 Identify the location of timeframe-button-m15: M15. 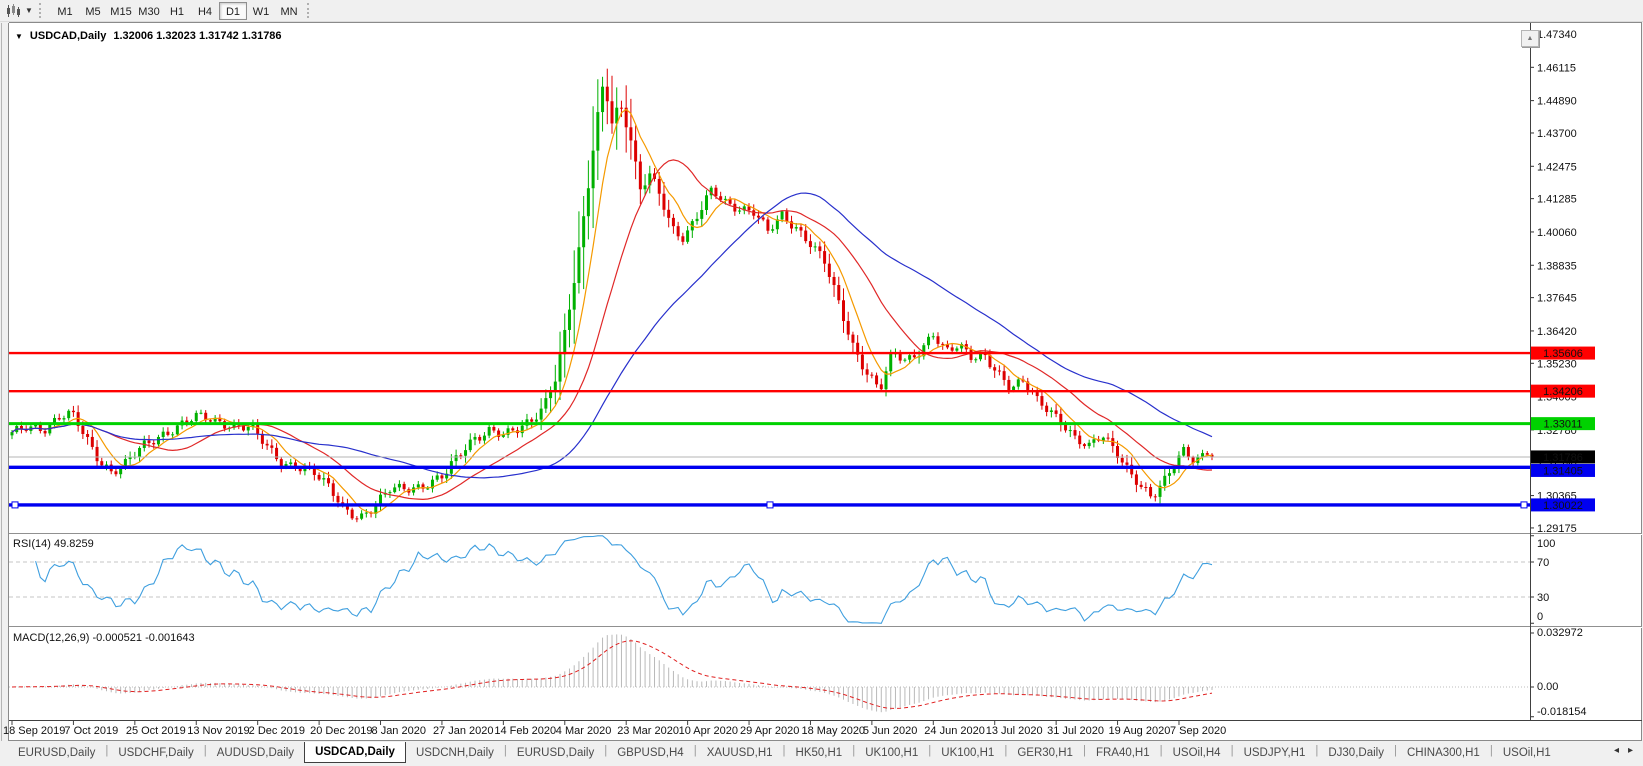
(121, 11).